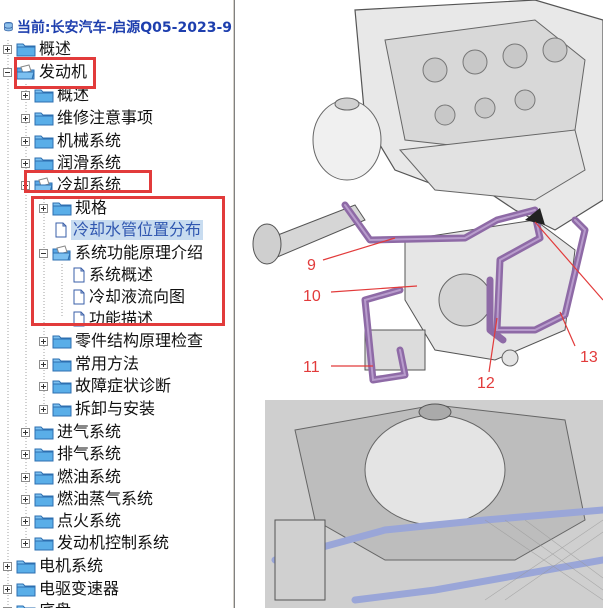  I want to click on tree-item-common-methods: 常用方法, so click(89, 364).